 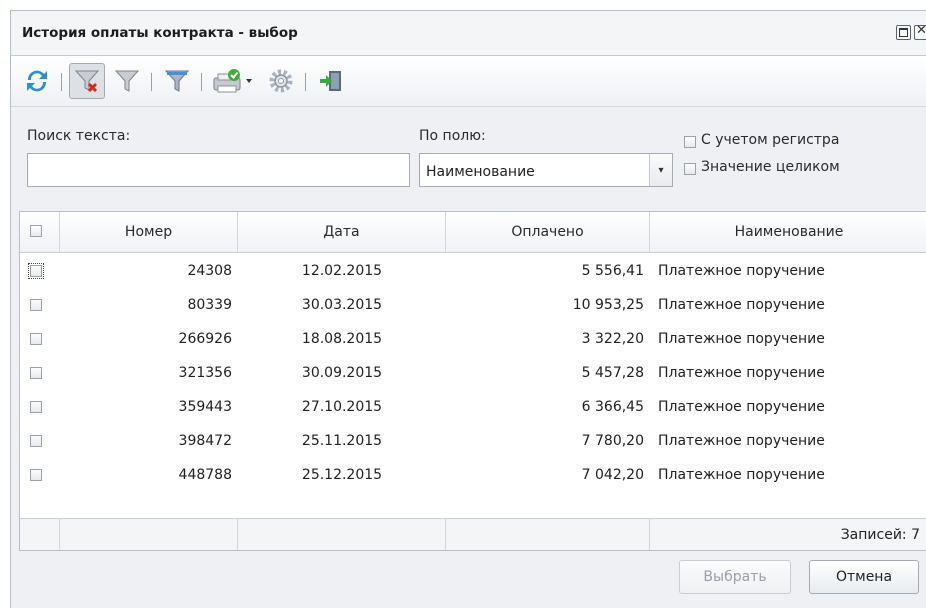 I want to click on header-name: Наименование, so click(x=788, y=232).